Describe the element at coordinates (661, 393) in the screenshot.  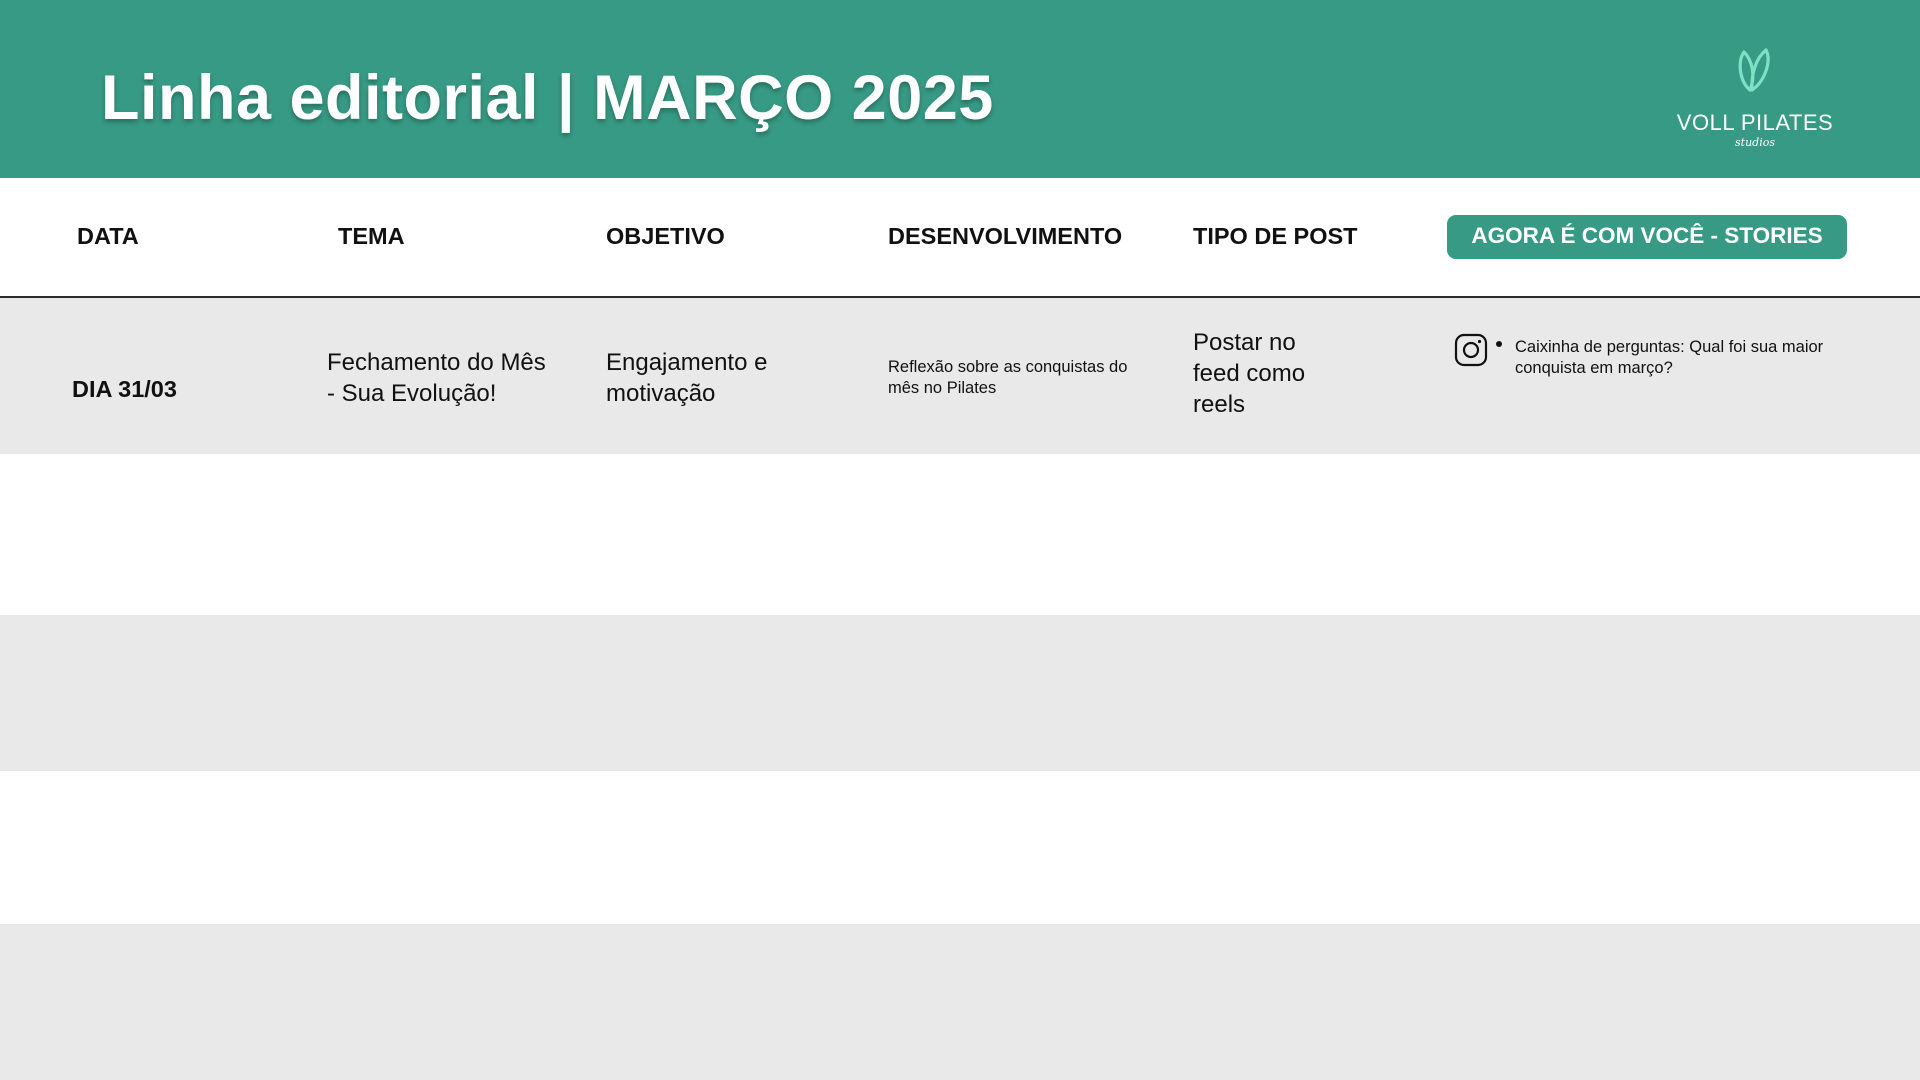
I see `row-objetivo-line: motivação` at that location.